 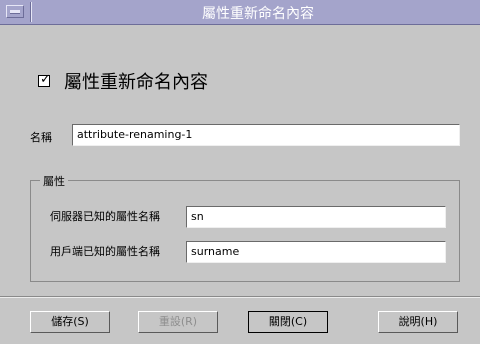 What do you see at coordinates (240, 297) in the screenshot?
I see `button-divider` at bounding box center [240, 297].